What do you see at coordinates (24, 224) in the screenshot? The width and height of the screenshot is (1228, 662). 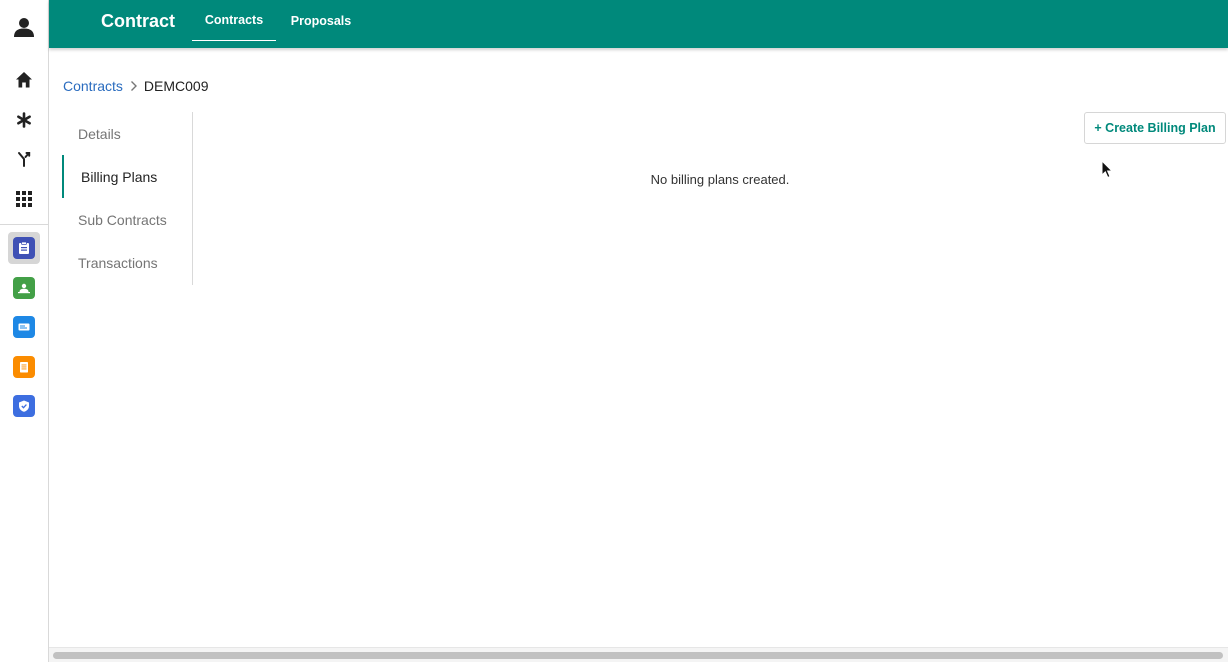 I see `rail-divider` at bounding box center [24, 224].